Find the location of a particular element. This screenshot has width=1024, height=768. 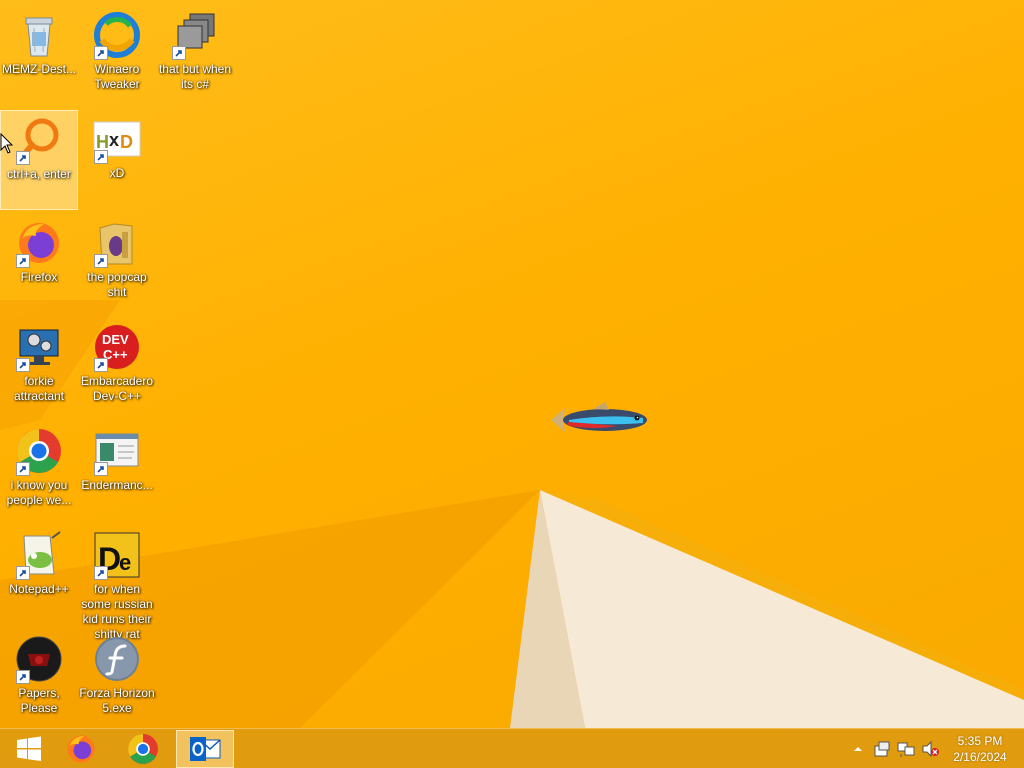

taskbar-firefox-button is located at coordinates (81, 749).